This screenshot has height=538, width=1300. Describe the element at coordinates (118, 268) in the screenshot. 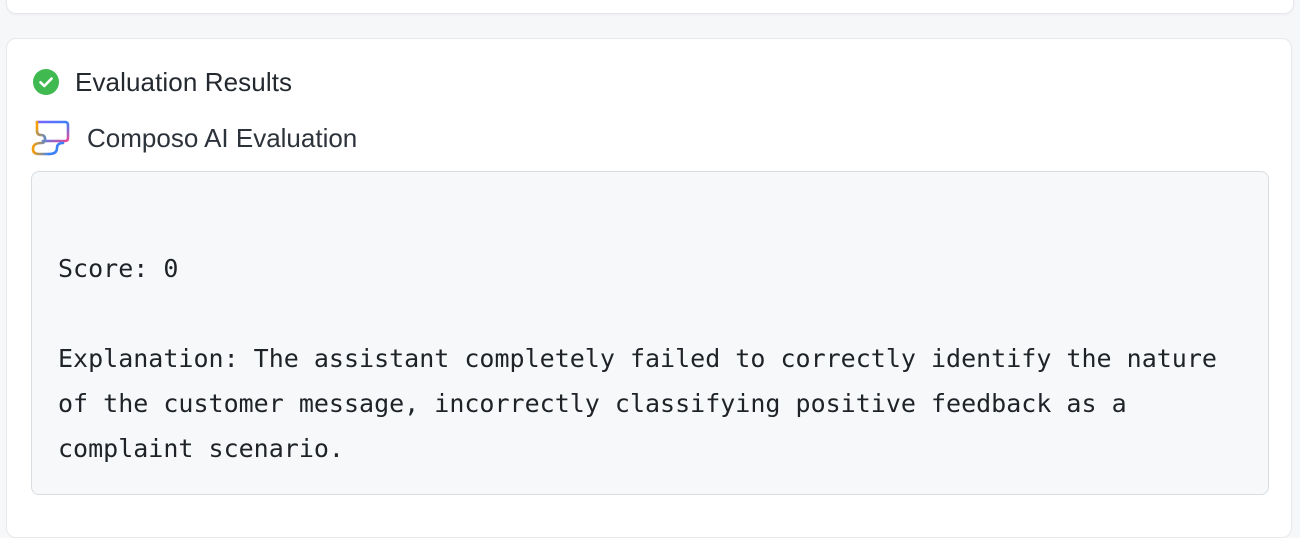

I see `score-line: Score: 0` at that location.